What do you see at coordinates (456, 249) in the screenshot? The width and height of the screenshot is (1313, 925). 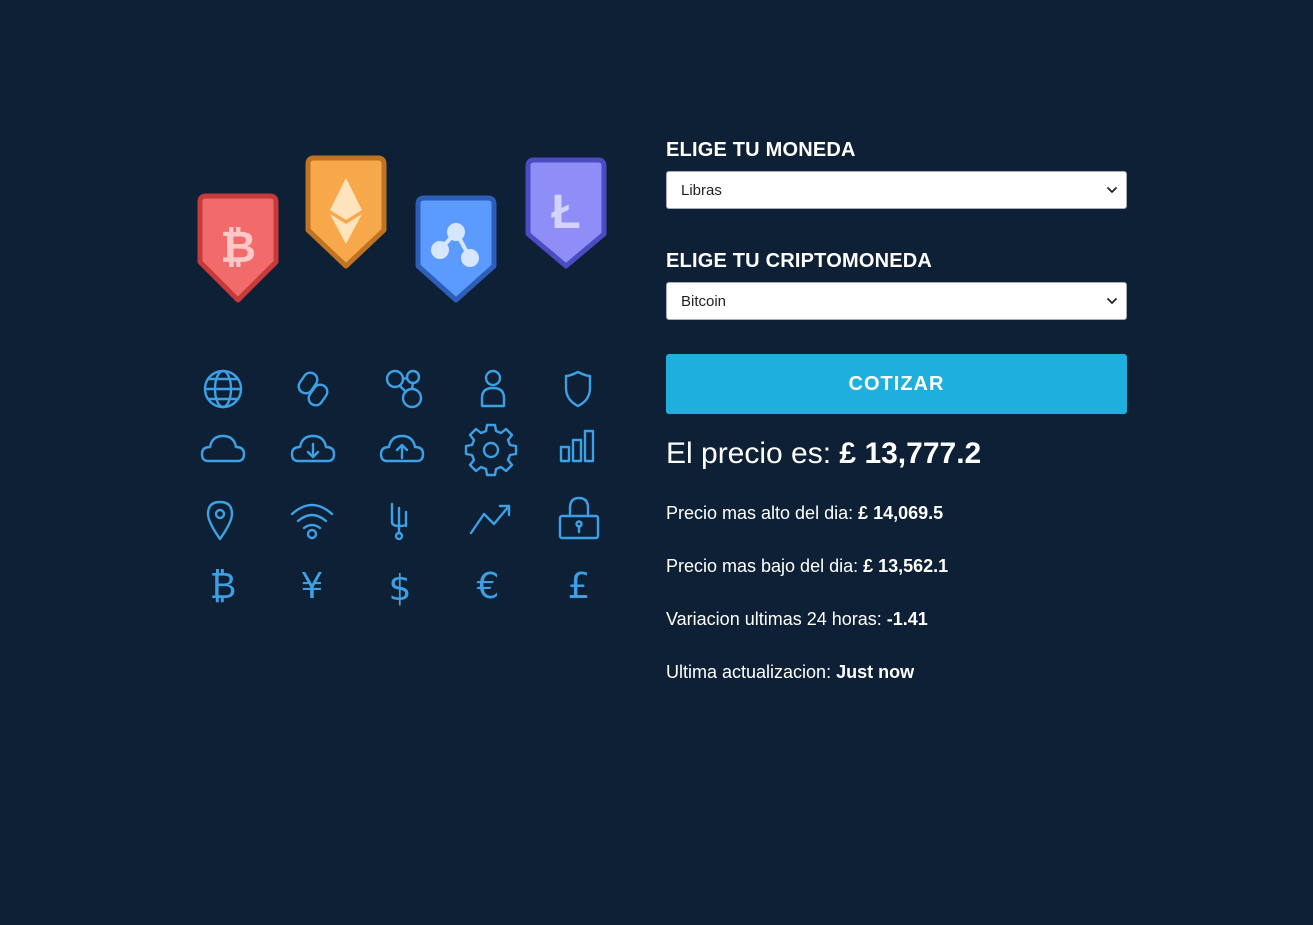 I see `ripple-shield-icon` at bounding box center [456, 249].